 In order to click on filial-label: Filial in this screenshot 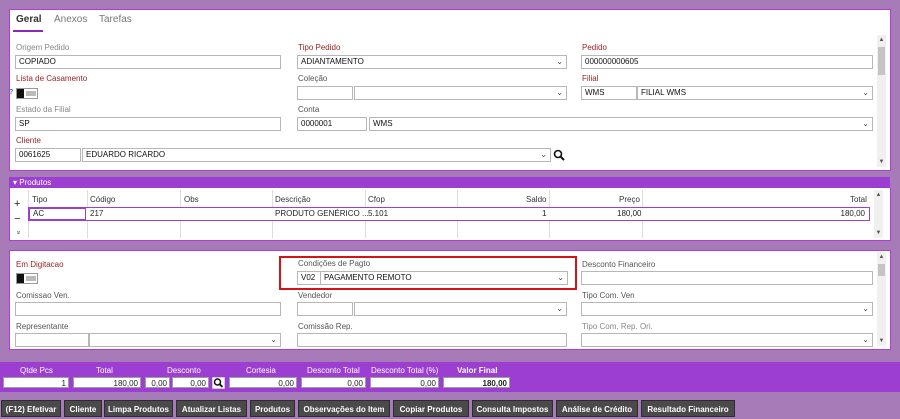, I will do `click(590, 78)`.